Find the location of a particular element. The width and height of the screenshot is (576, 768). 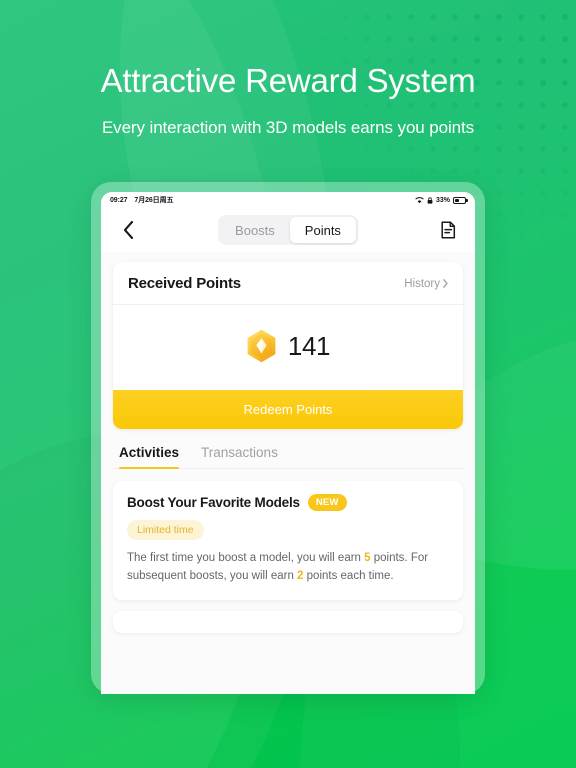

new-badge: NEW is located at coordinates (327, 502).